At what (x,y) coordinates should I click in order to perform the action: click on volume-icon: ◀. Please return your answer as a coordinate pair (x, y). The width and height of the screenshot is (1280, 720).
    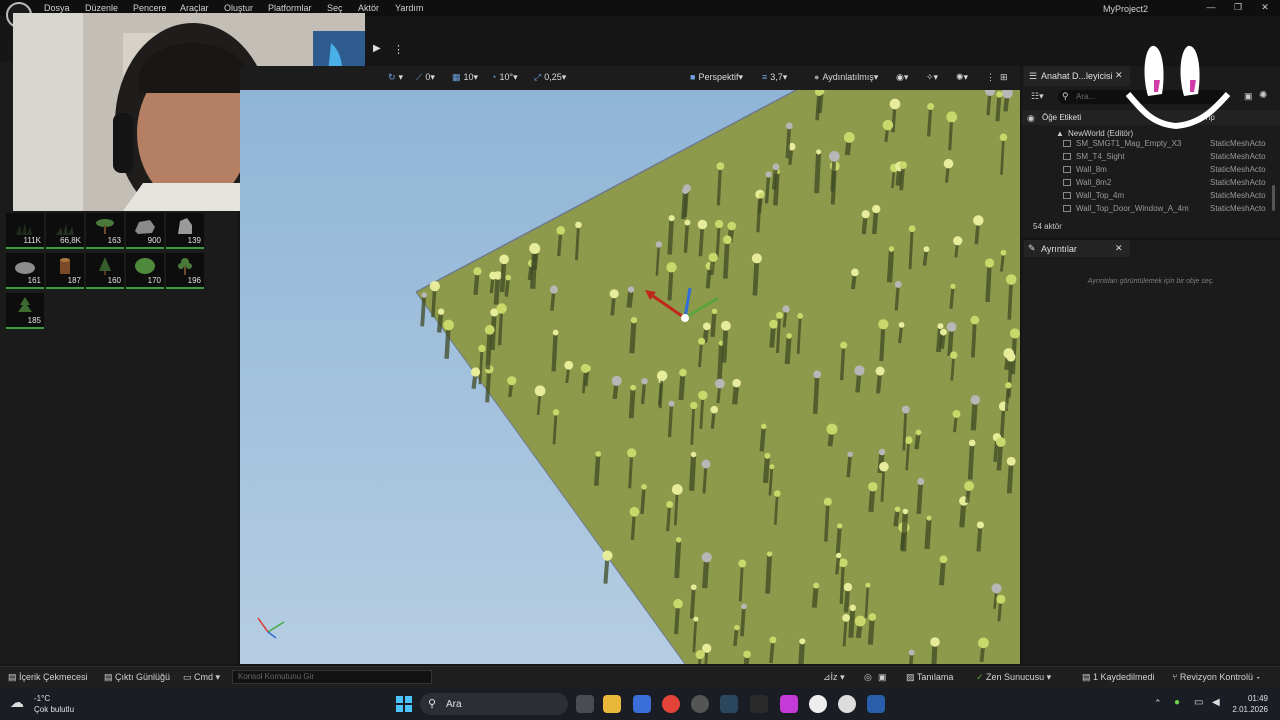
    Looking at the image, I should click on (1216, 702).